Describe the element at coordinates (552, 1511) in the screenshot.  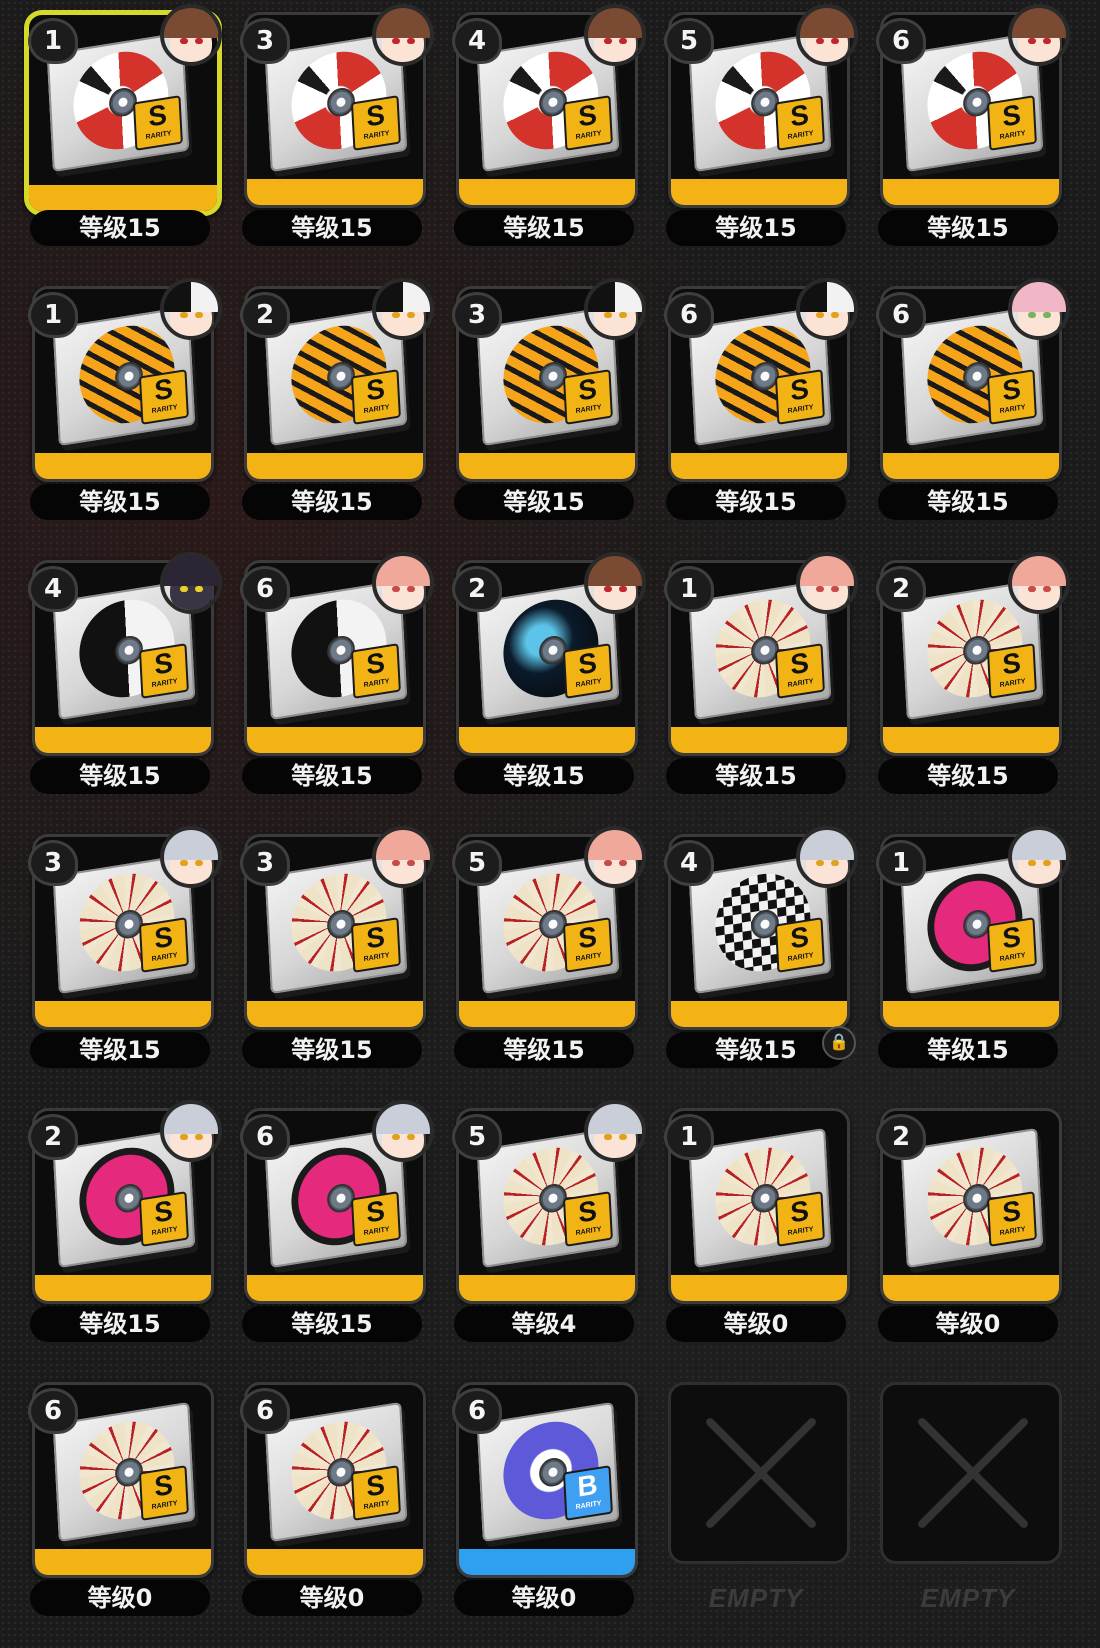
I see `drive-disc-card: 6 B RARITY 等级0` at that location.